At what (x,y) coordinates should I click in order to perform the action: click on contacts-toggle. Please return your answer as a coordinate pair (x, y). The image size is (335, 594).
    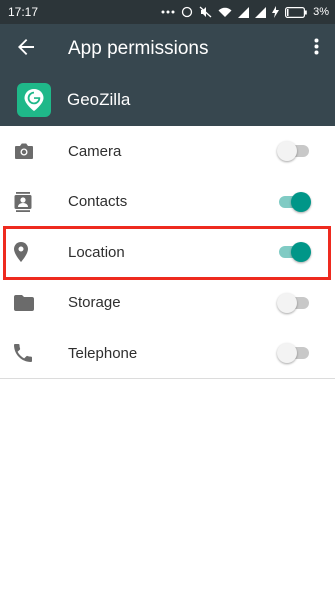
    Looking at the image, I should click on (294, 202).